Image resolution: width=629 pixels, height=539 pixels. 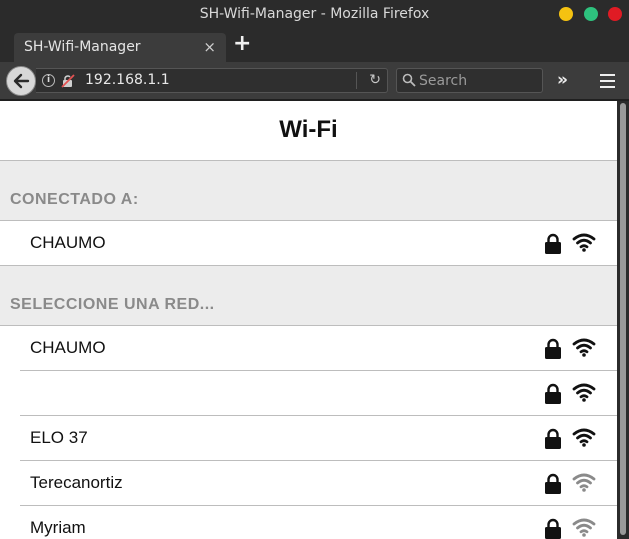 What do you see at coordinates (68, 81) in the screenshot?
I see `insecure-connection-icon` at bounding box center [68, 81].